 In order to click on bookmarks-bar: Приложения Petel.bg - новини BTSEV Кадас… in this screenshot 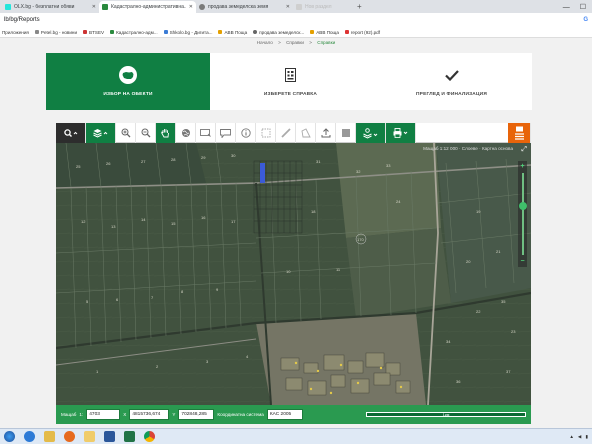, I will do `click(296, 32)`.